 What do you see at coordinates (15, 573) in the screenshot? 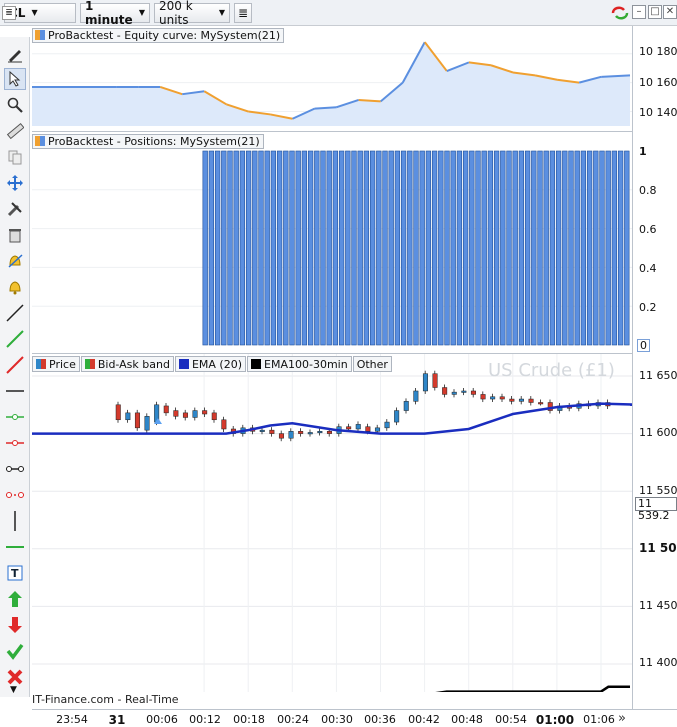
I see `text-tool-icon: T` at bounding box center [15, 573].